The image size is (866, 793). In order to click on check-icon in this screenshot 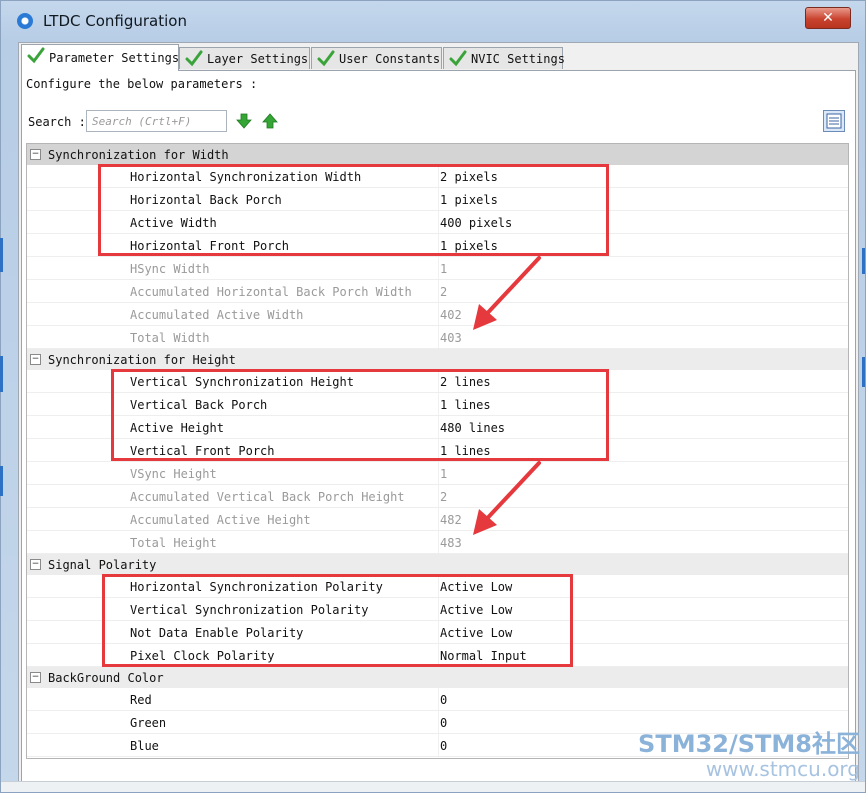, I will do `click(194, 58)`.